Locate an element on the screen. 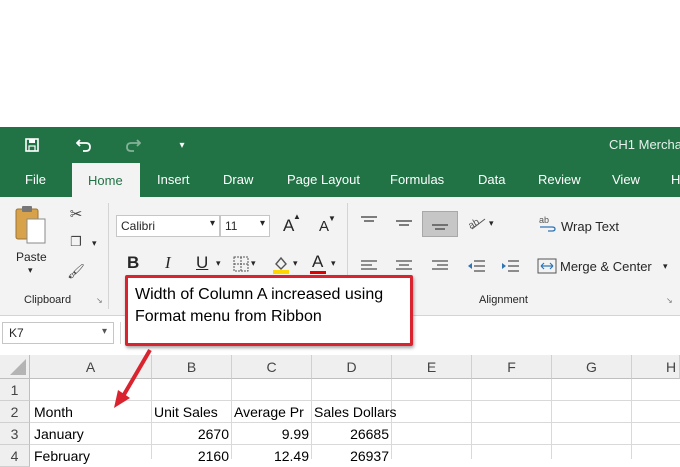 Image resolution: width=680 pixels, height=467 pixels. tab-home: Home is located at coordinates (106, 180).